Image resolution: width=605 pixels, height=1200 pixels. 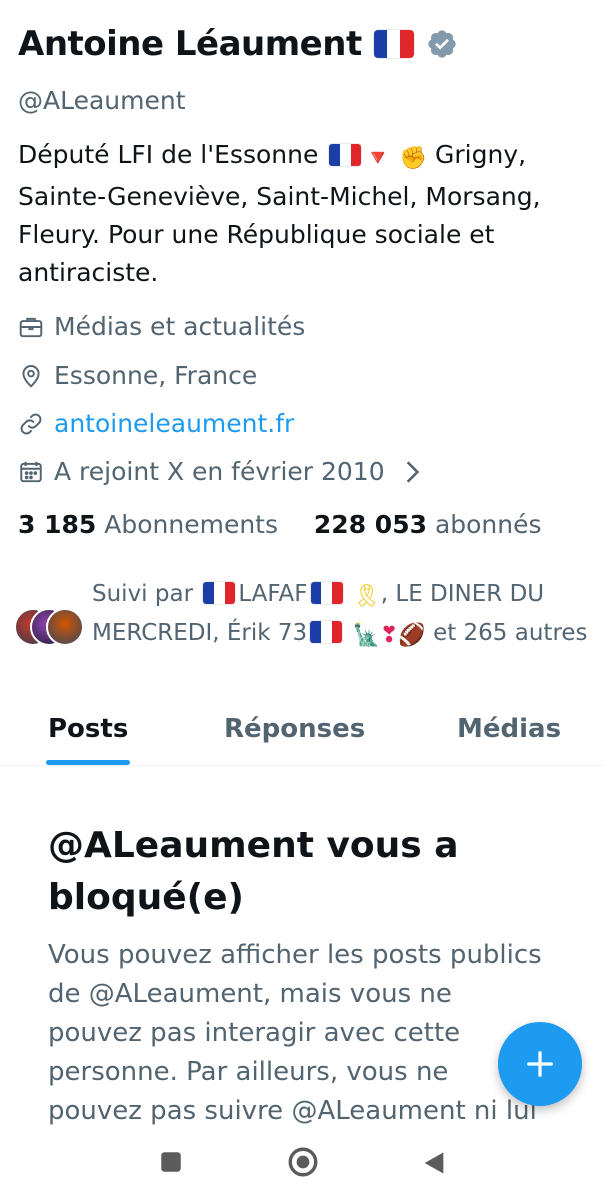 I want to click on follow-counts: 3 185 Abonnements 228 053 abonnés, so click(x=280, y=524).